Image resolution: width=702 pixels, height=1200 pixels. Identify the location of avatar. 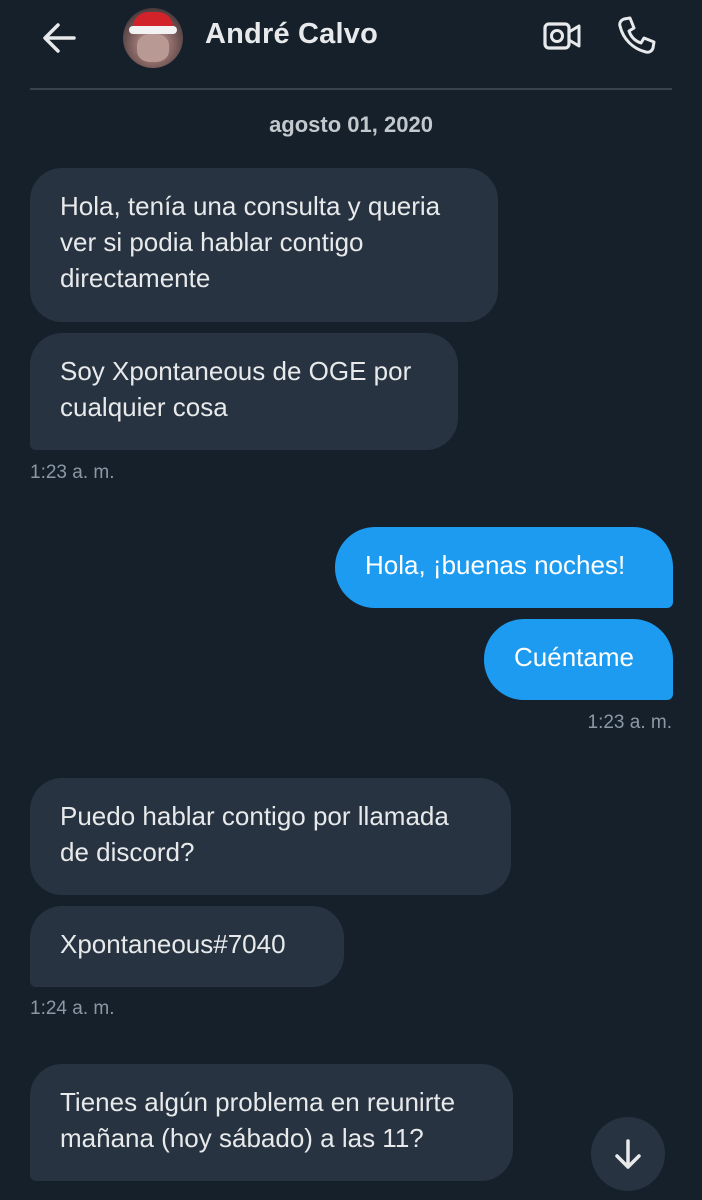
(153, 38).